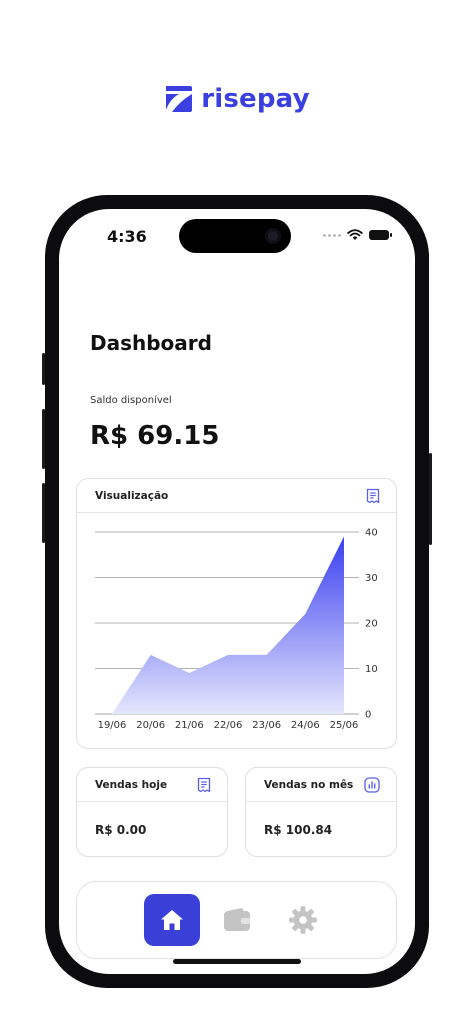 This screenshot has width=473, height=1024. What do you see at coordinates (43, 439) in the screenshot?
I see `phone-volume-up` at bounding box center [43, 439].